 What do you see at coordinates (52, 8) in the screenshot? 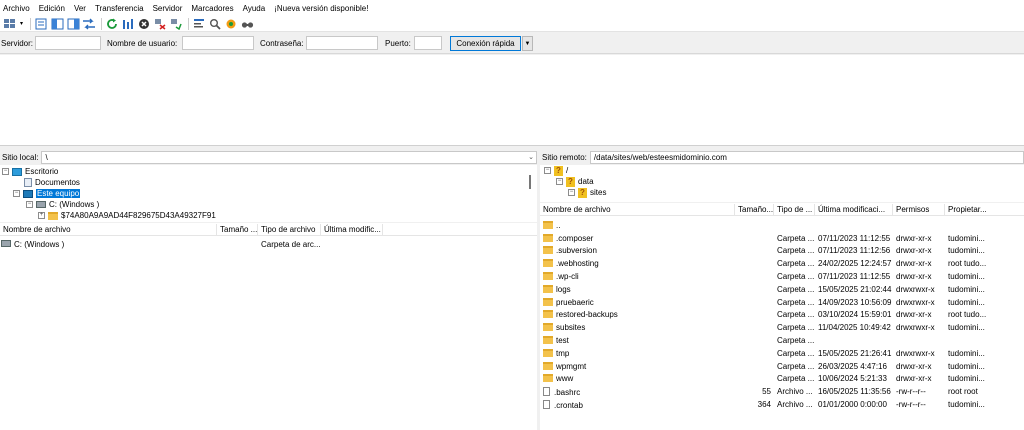
I see `menu-edicion: Edición` at bounding box center [52, 8].